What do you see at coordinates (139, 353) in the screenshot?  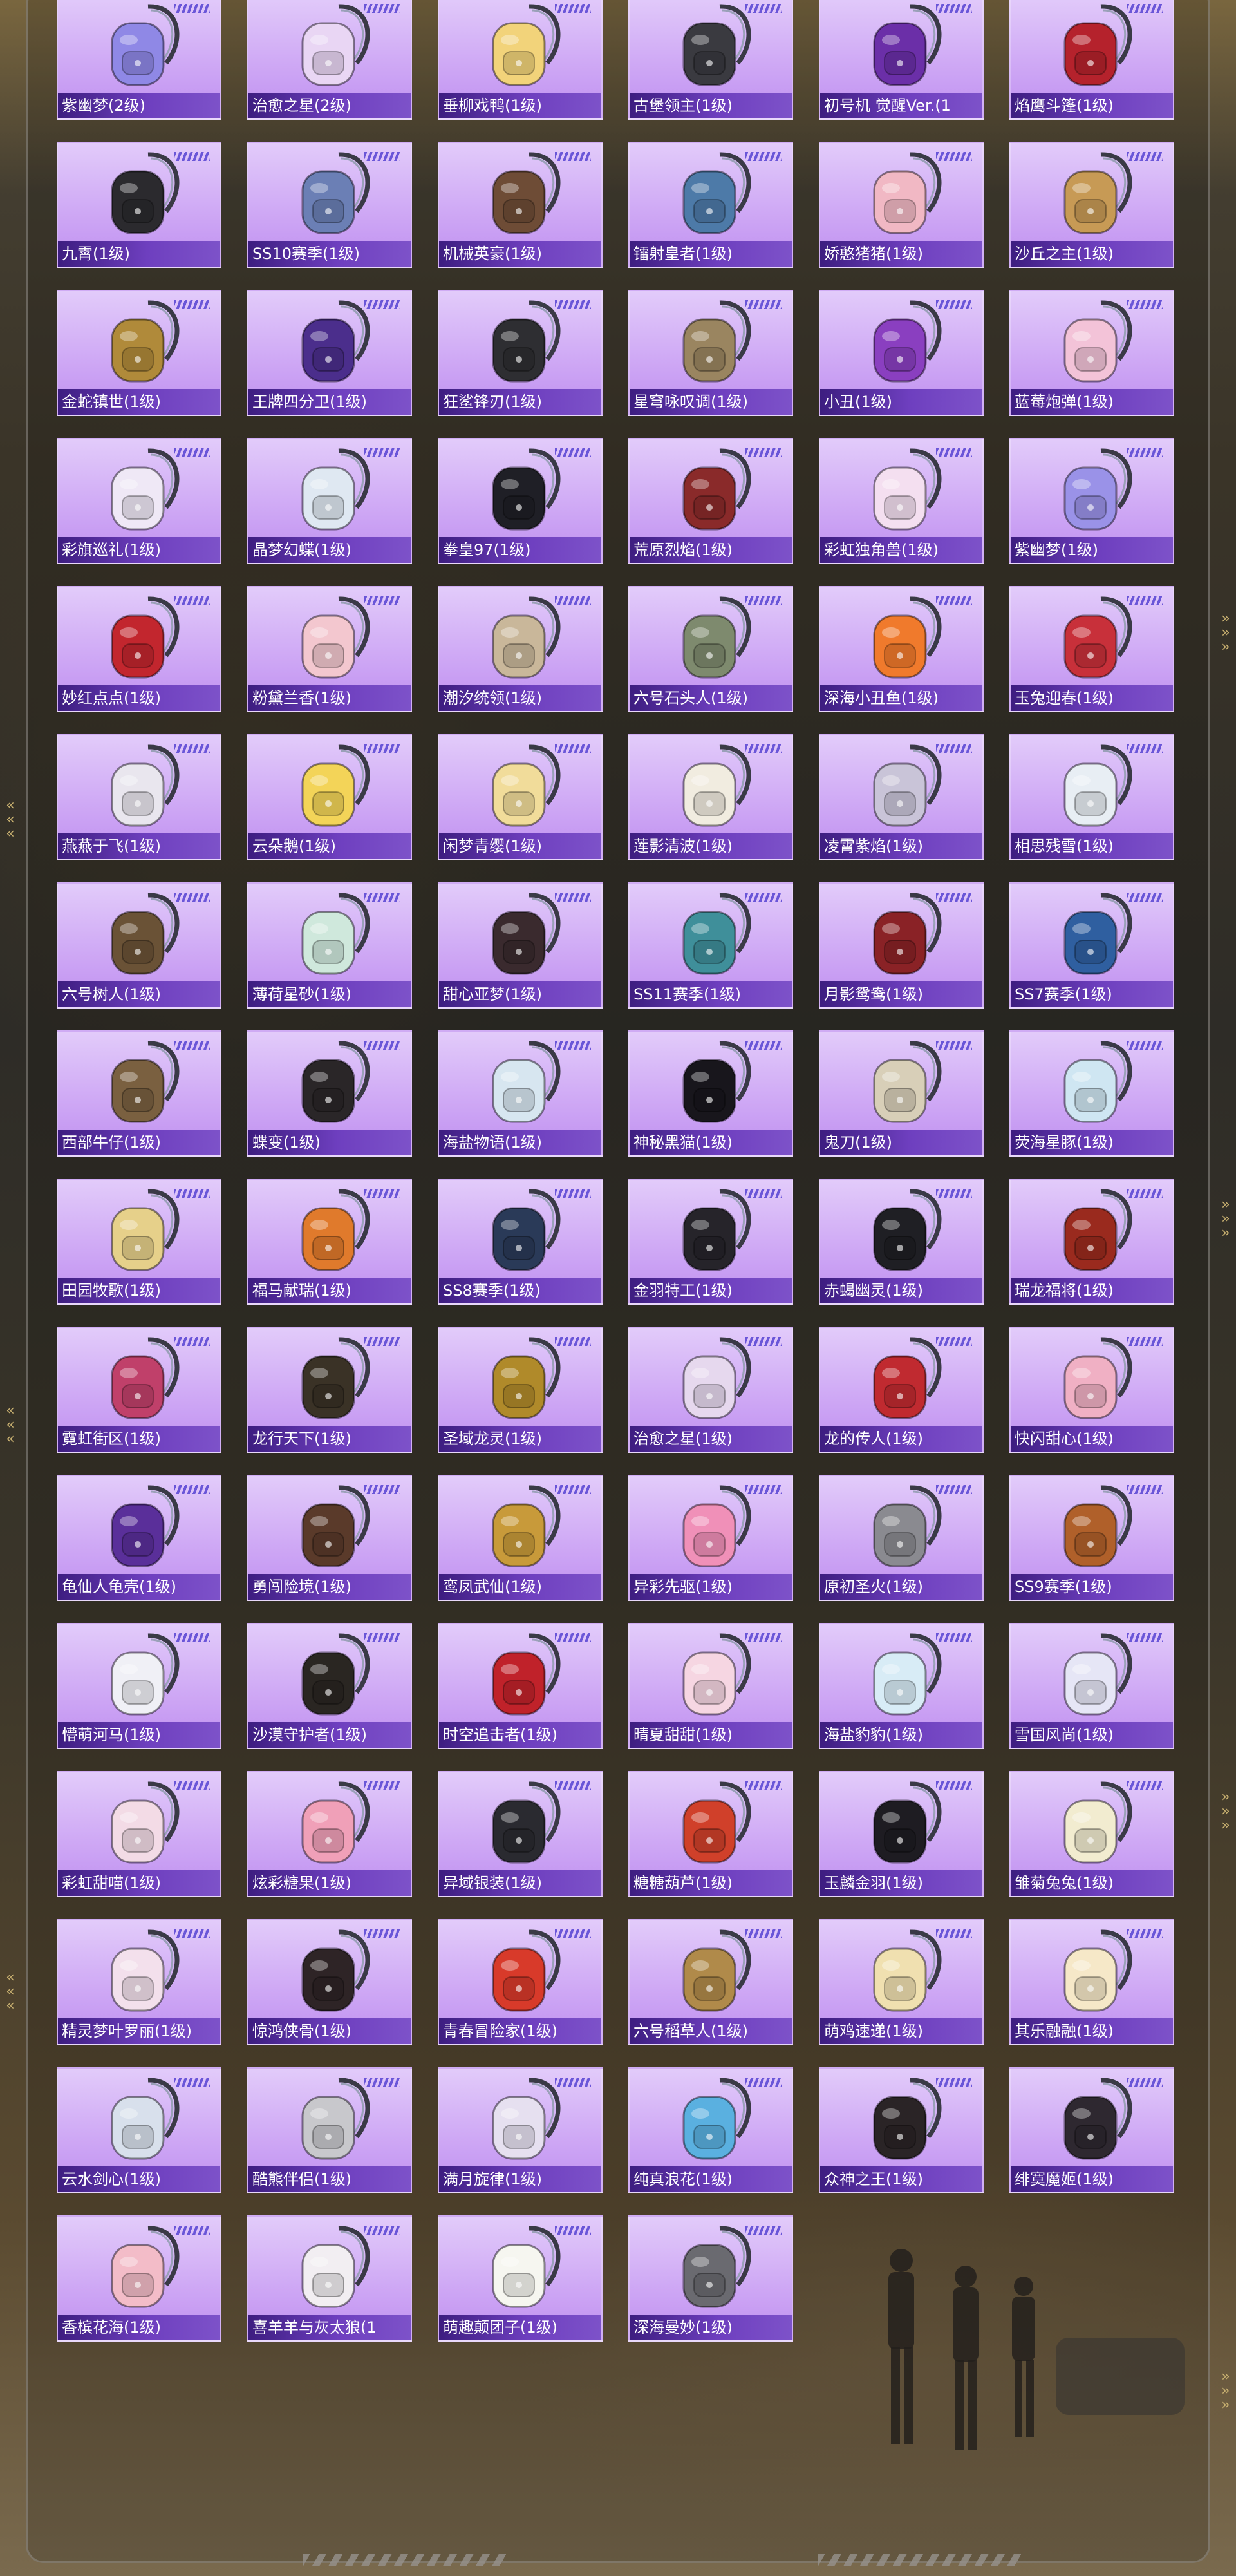 I see `backpack-card: 金蛇镇世(1级)` at bounding box center [139, 353].